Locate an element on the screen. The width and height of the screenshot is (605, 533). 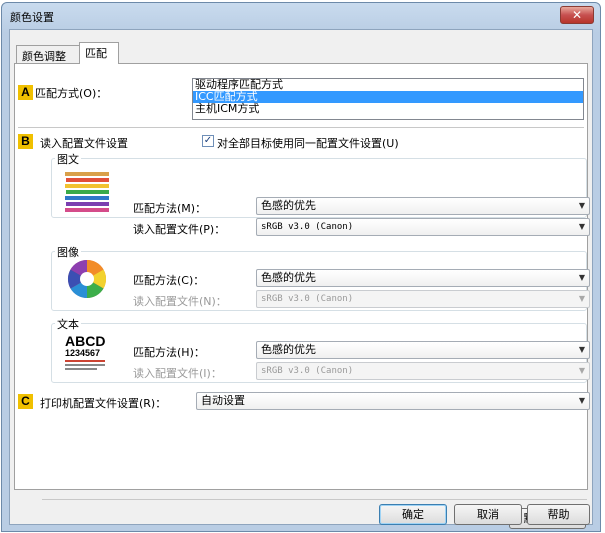
tab-matching: 匹配 is located at coordinates (99, 53).